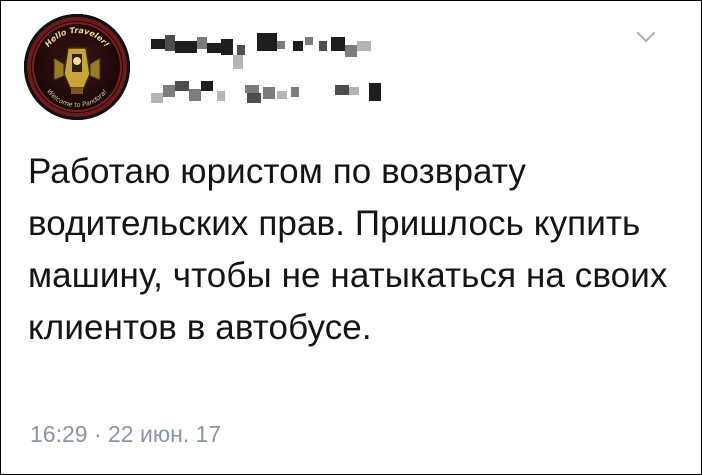 This screenshot has width=702, height=475. Describe the element at coordinates (125, 434) in the screenshot. I see `tweet-timestamp: 16:29 · 22 июн. 17` at that location.